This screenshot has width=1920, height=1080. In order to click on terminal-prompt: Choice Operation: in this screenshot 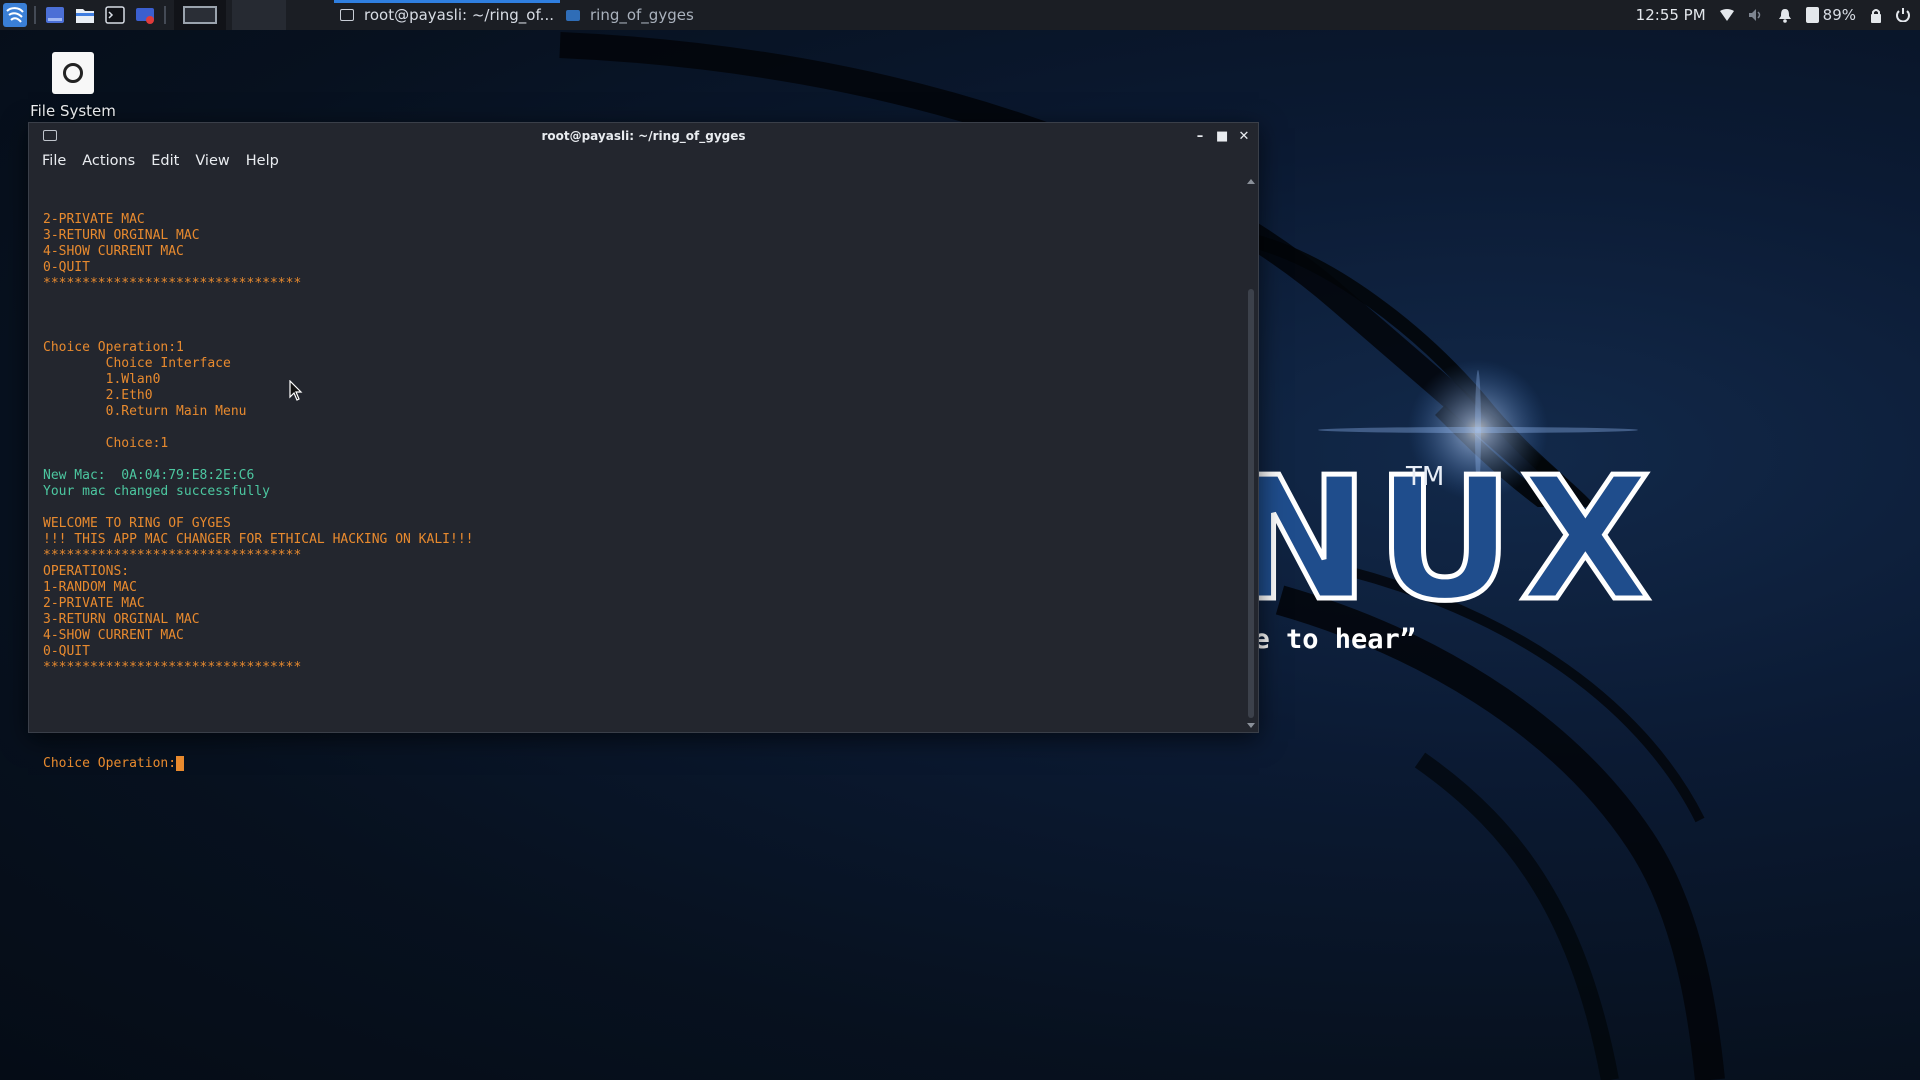, I will do `click(110, 763)`.